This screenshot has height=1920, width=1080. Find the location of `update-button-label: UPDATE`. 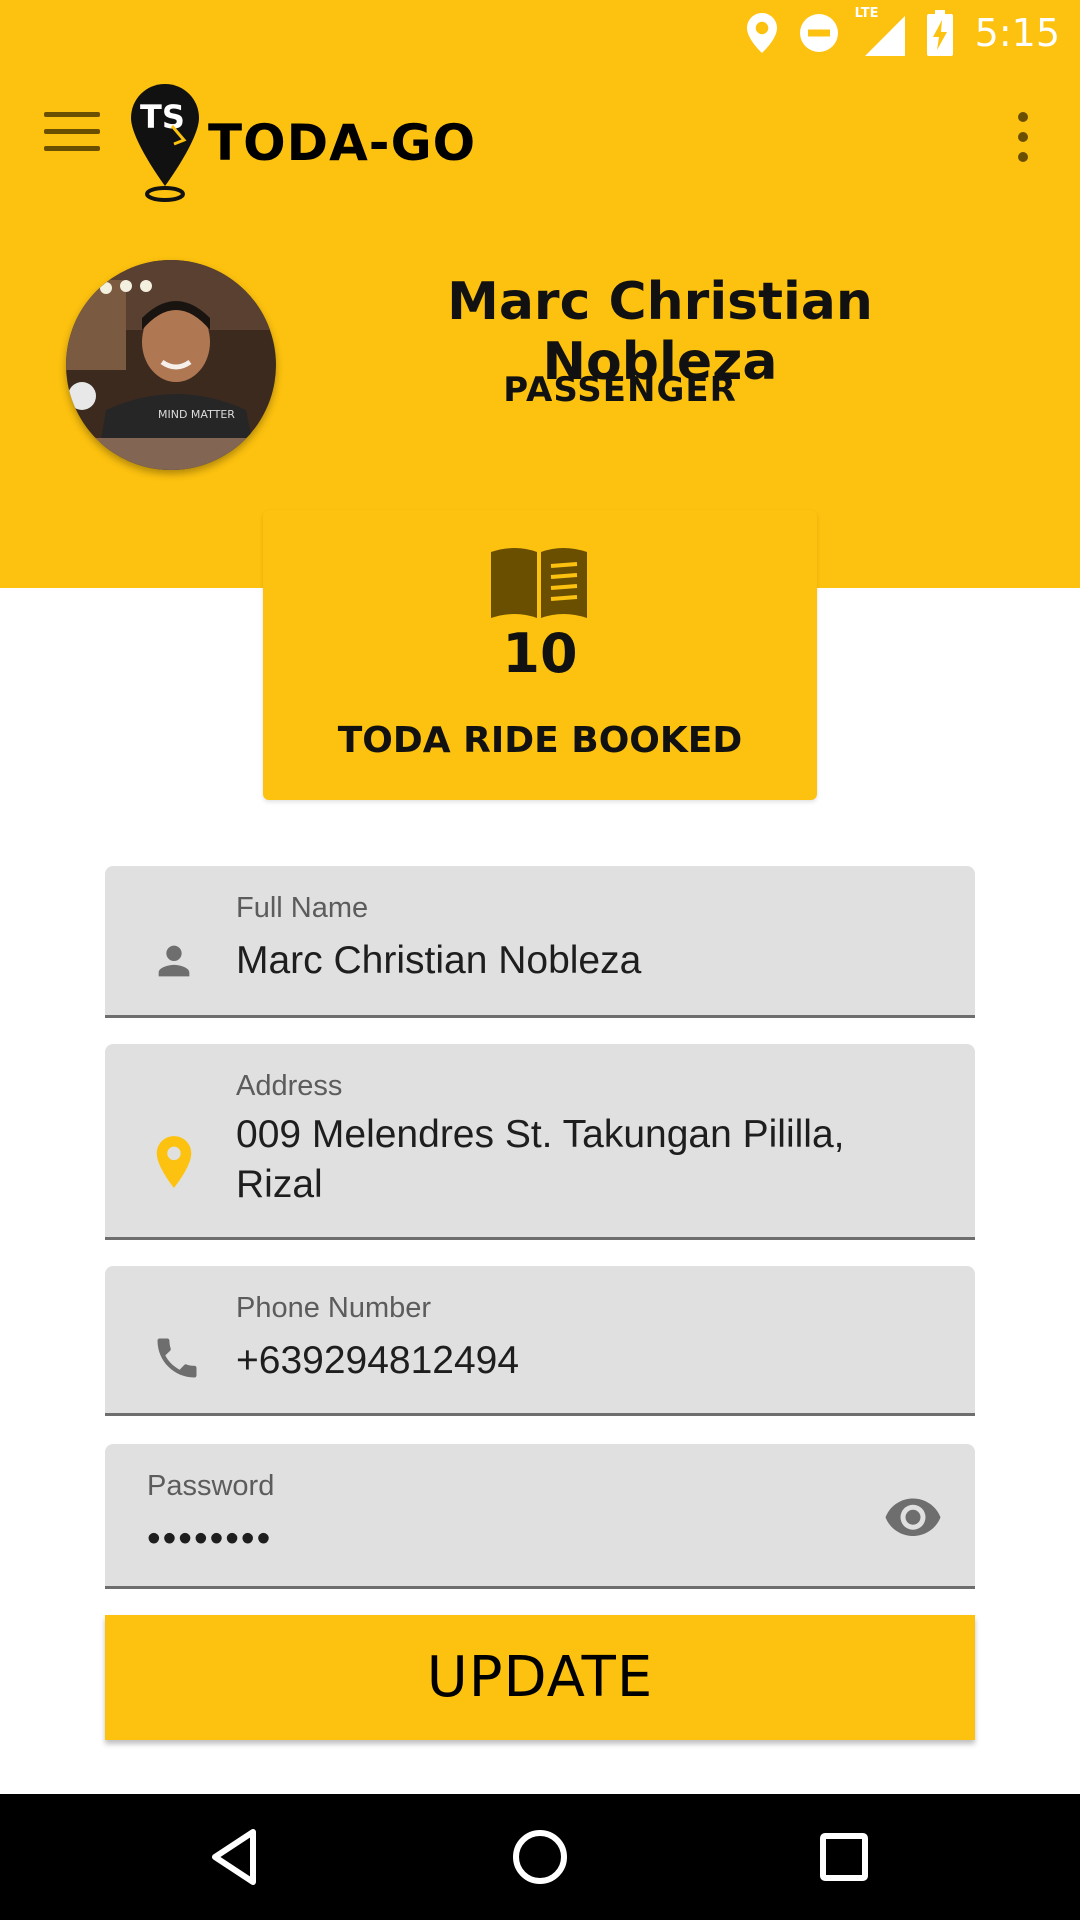

update-button-label: UPDATE is located at coordinates (540, 1677).